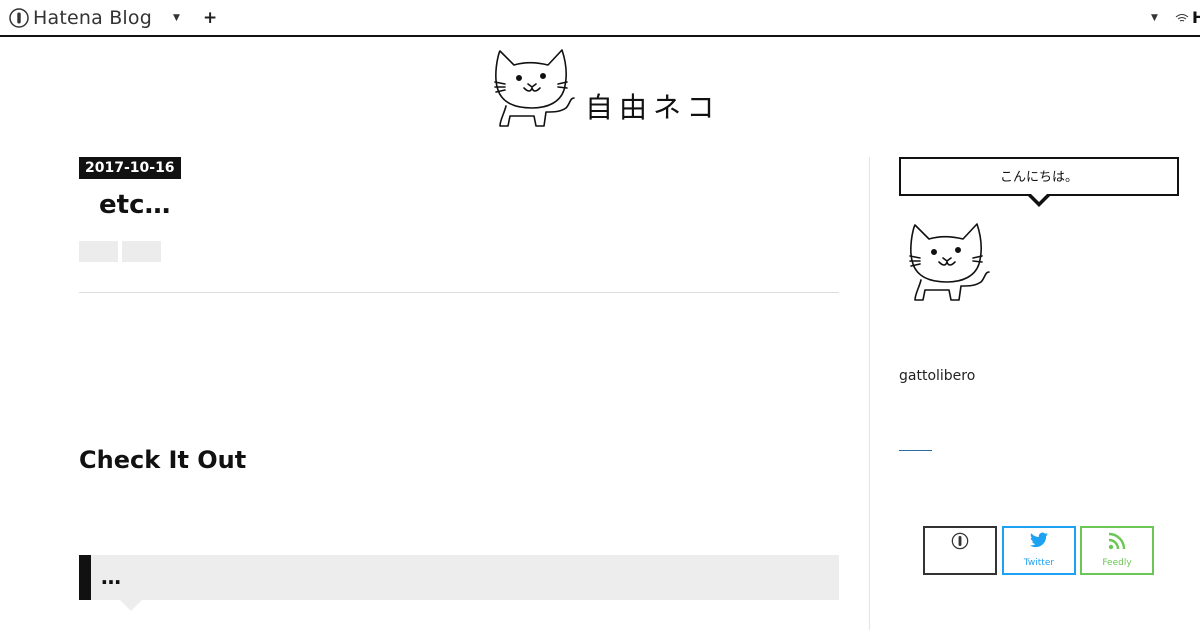 The image size is (1200, 630). Describe the element at coordinates (960, 541) in the screenshot. I see `hatena-bookmark-icon` at that location.